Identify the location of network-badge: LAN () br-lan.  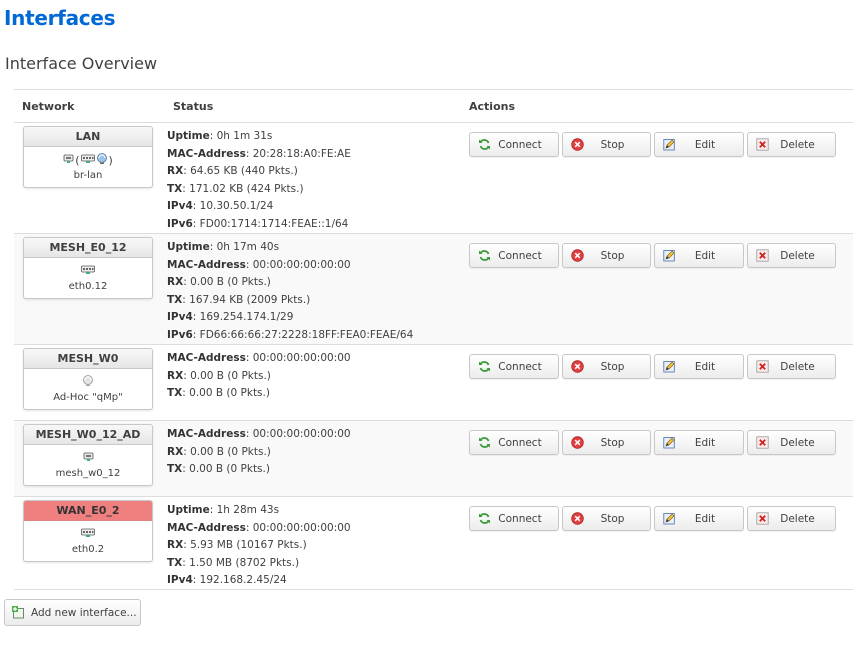
(88, 157).